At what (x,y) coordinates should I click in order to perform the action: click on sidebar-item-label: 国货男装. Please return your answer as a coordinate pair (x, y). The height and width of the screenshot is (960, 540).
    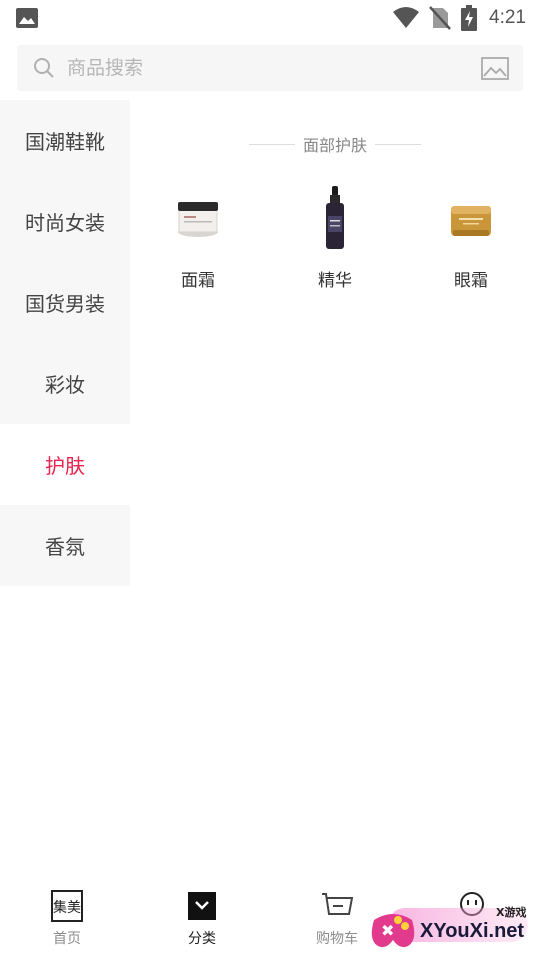
    Looking at the image, I should click on (65, 304).